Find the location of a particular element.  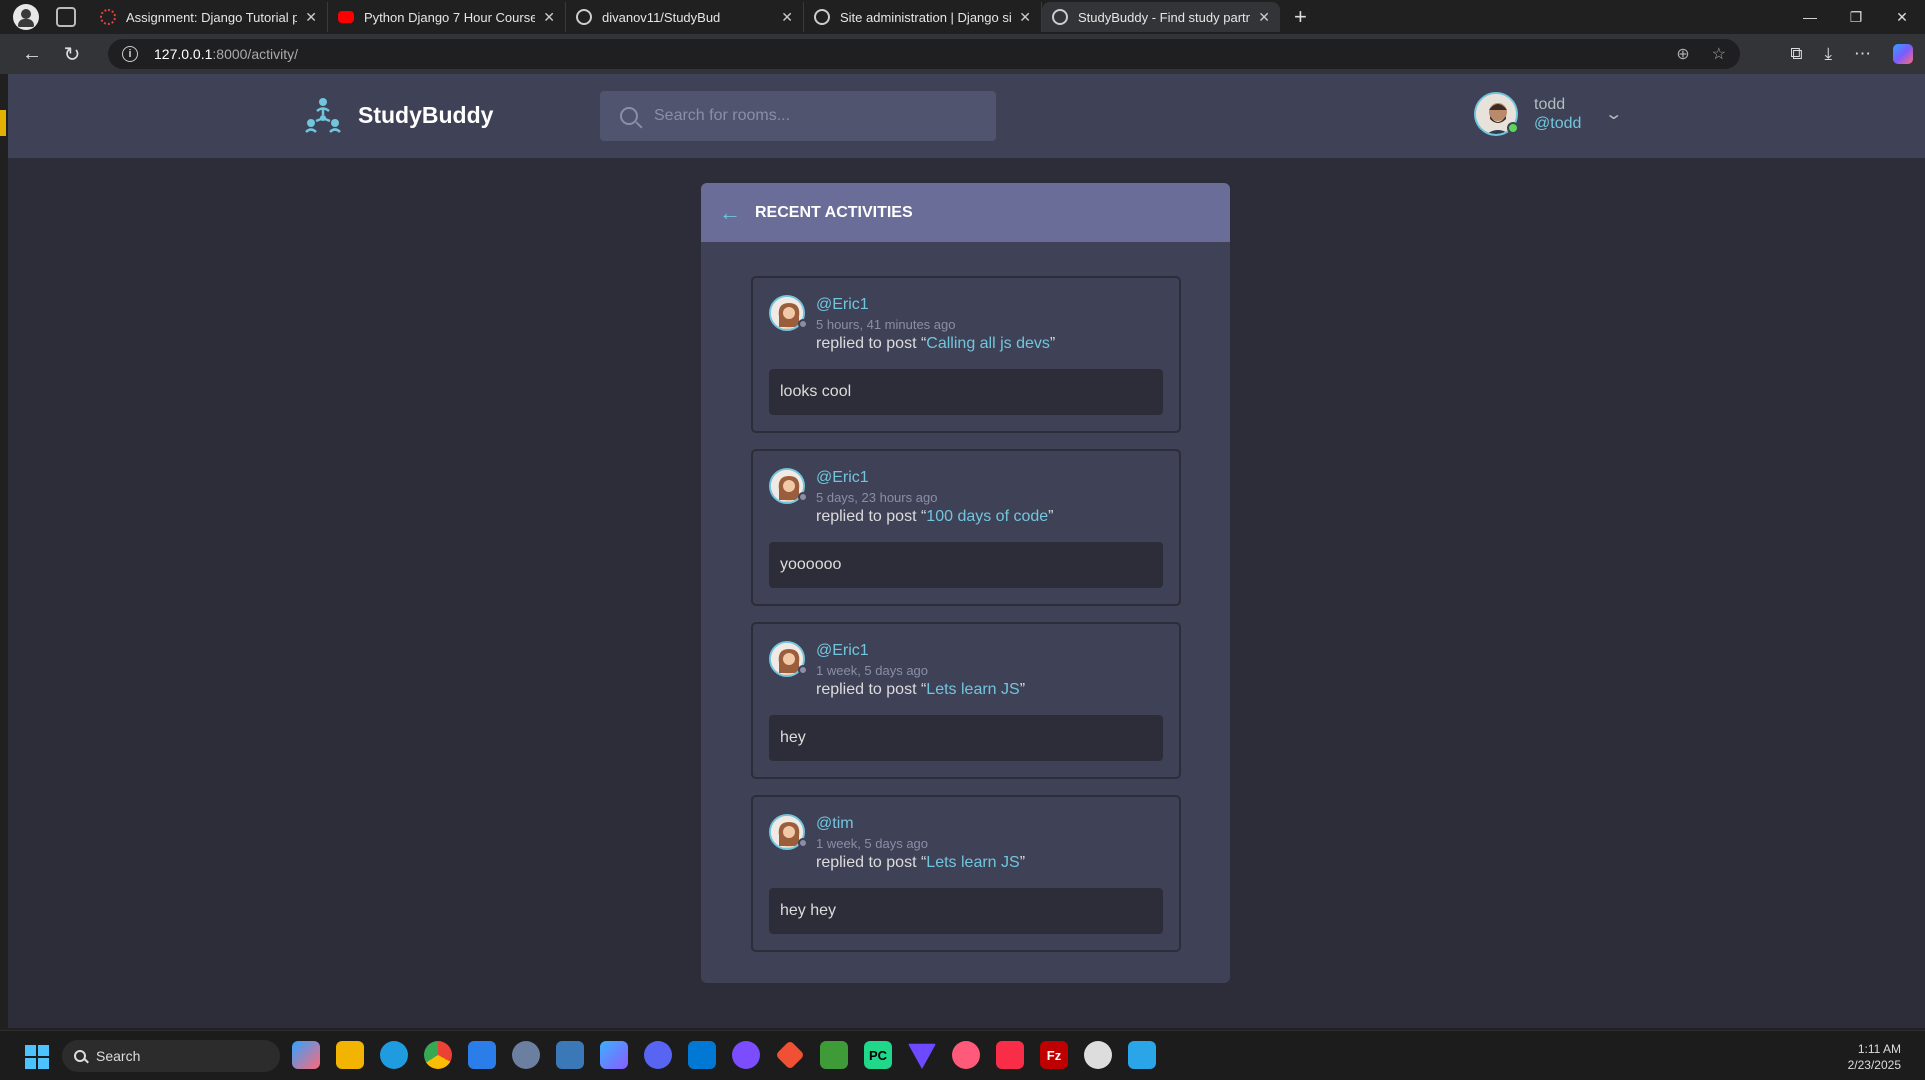

activity-username: @tim is located at coordinates (835, 824).